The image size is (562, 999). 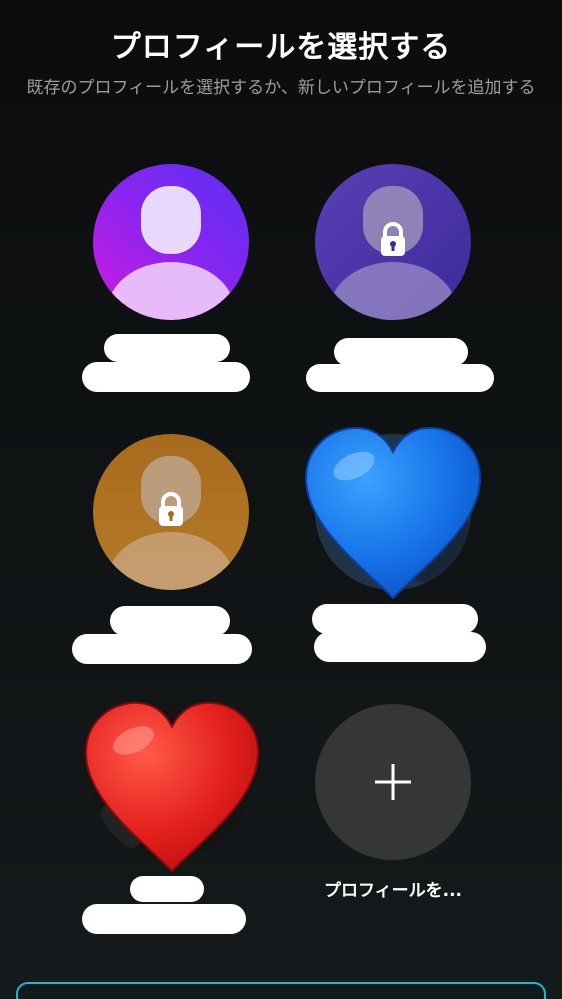 I want to click on red-heart-icon, so click(x=172, y=787).